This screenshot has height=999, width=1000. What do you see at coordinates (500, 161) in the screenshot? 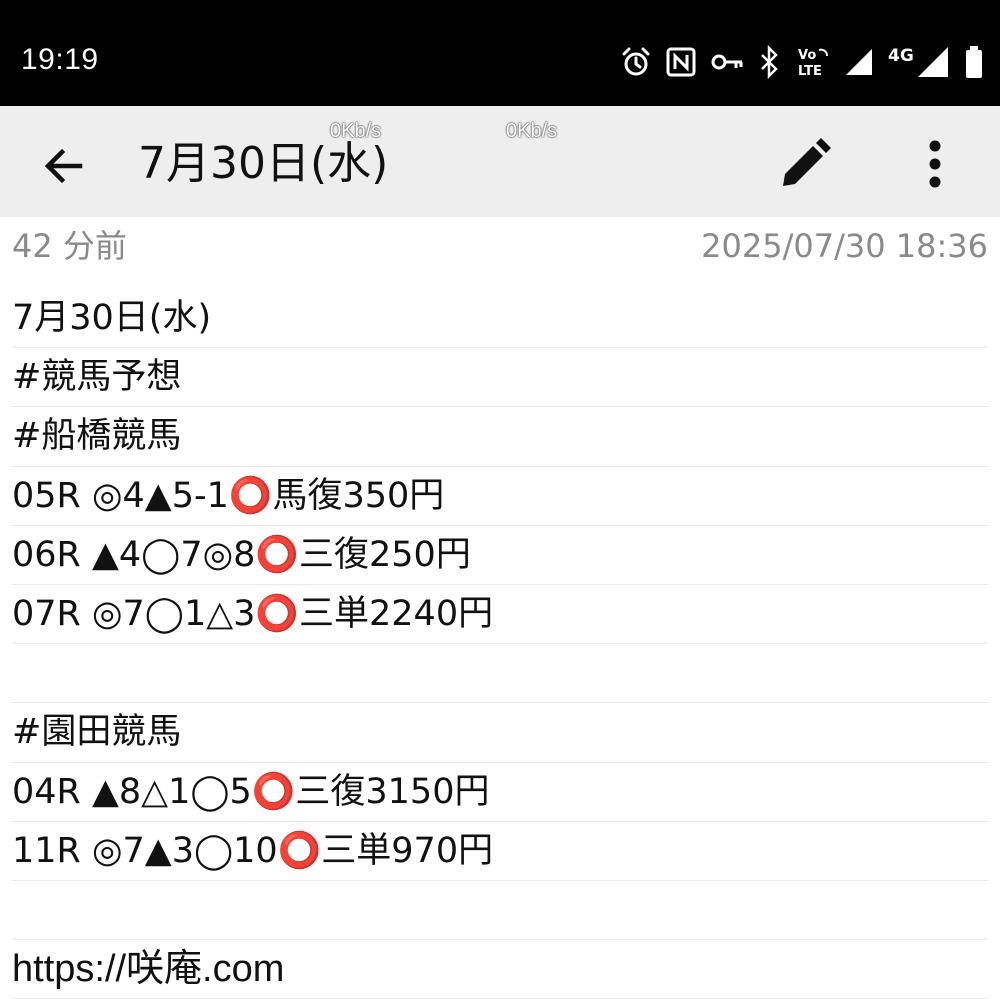
I see `app-bar: 7月30日(水)` at bounding box center [500, 161].